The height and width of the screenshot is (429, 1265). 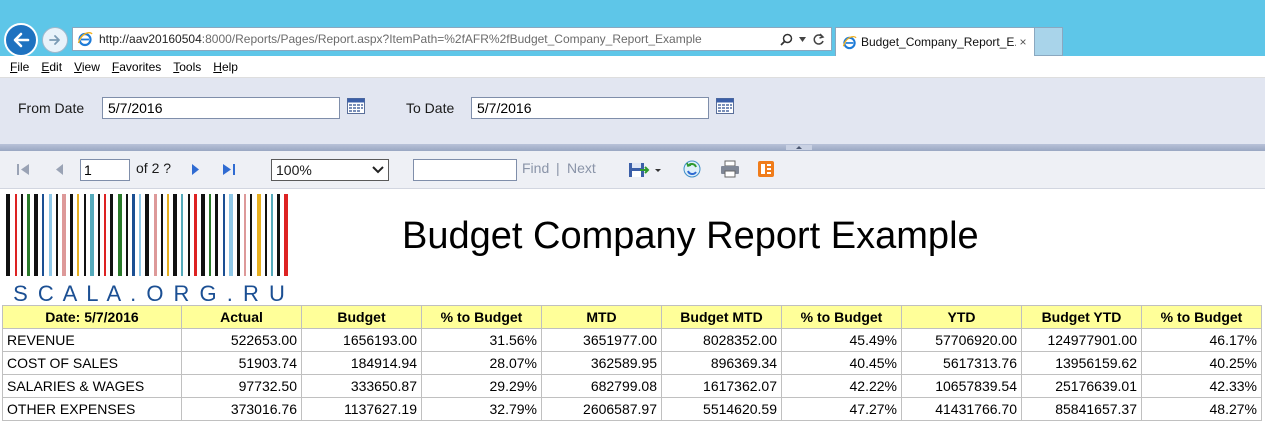 What do you see at coordinates (799, 147) in the screenshot?
I see `collapse-arrow-icon` at bounding box center [799, 147].